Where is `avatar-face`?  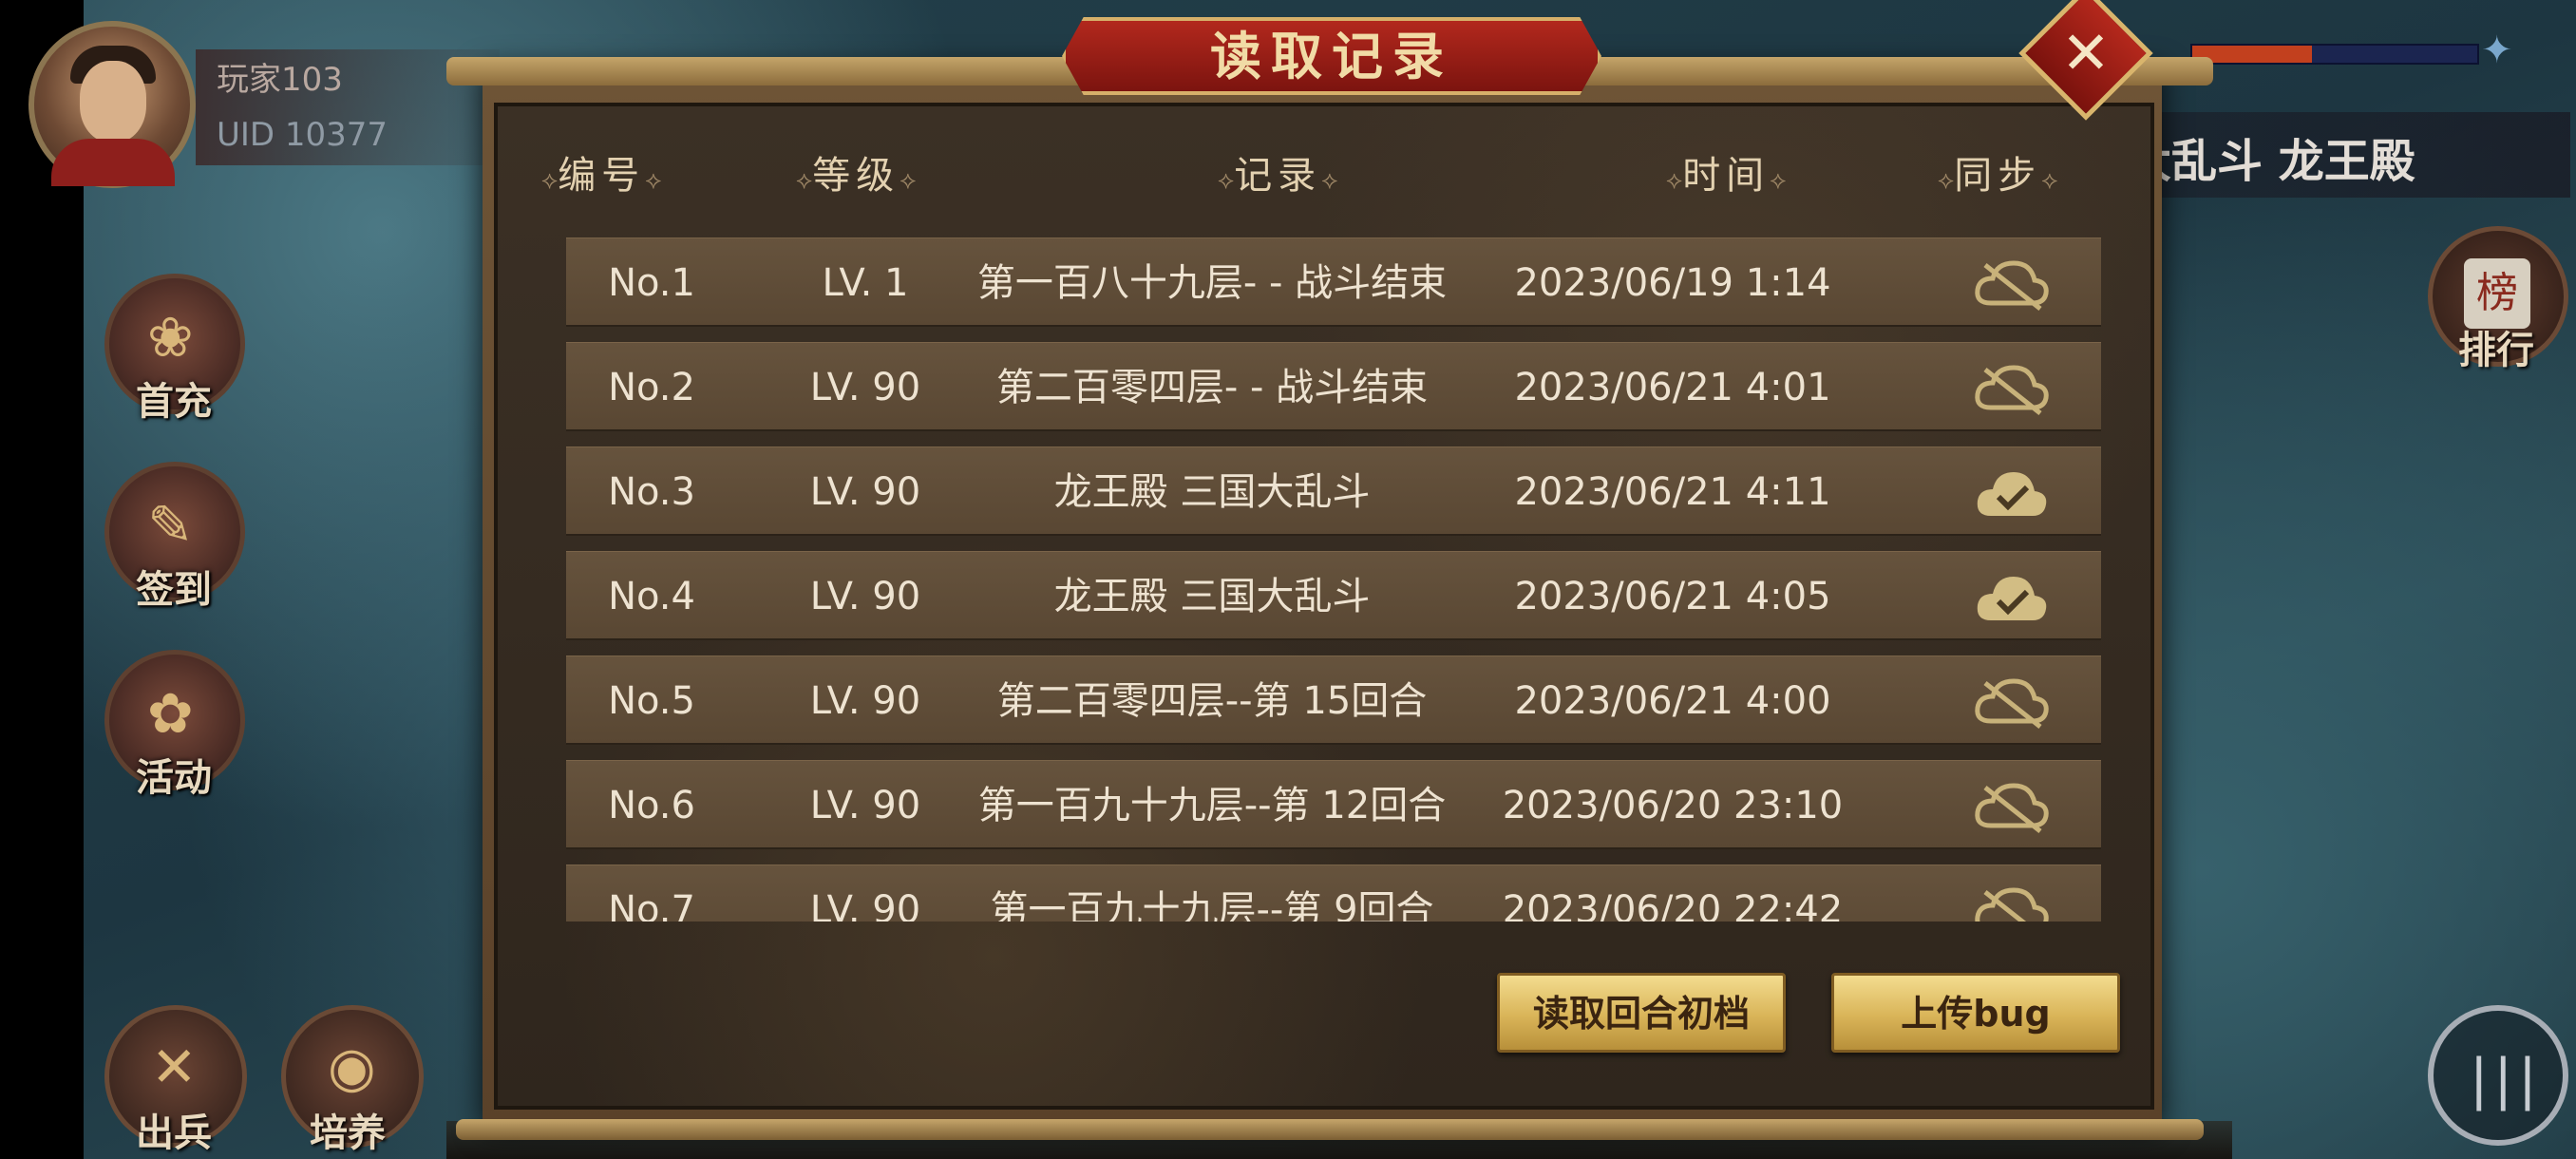
avatar-face is located at coordinates (113, 101).